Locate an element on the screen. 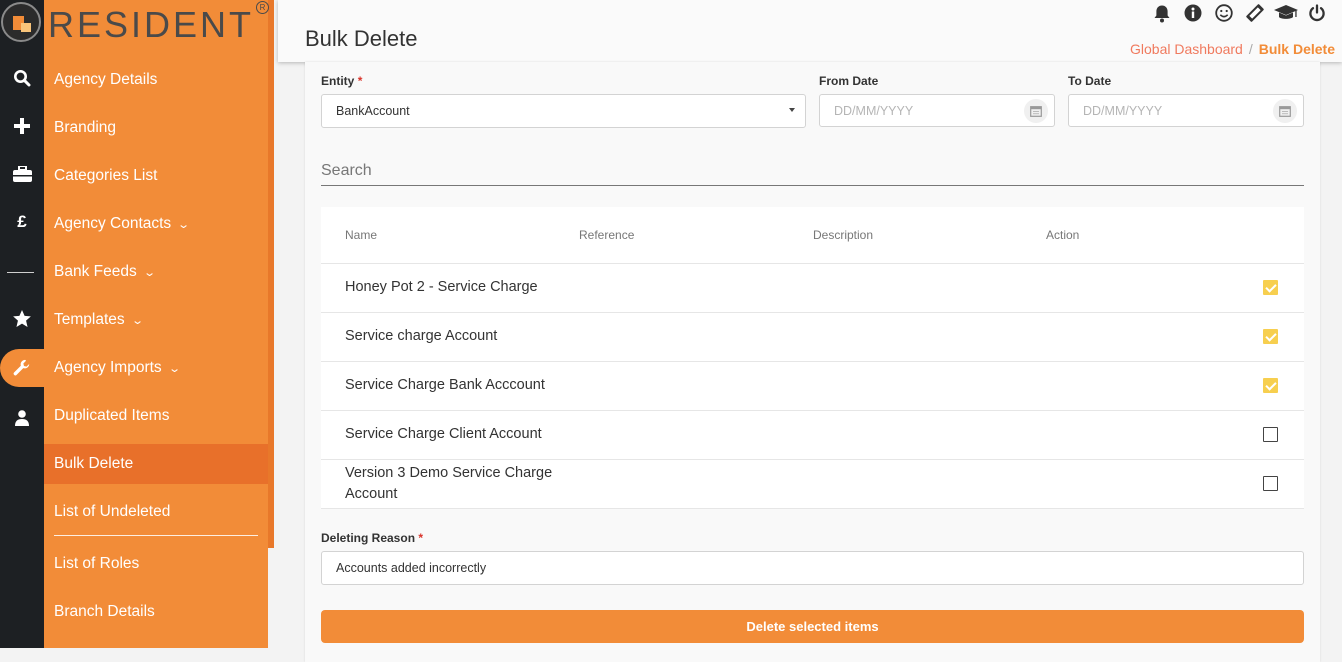 The height and width of the screenshot is (662, 1342). row-name: Version 3 Demo Service Charge Account is located at coordinates (449, 483).